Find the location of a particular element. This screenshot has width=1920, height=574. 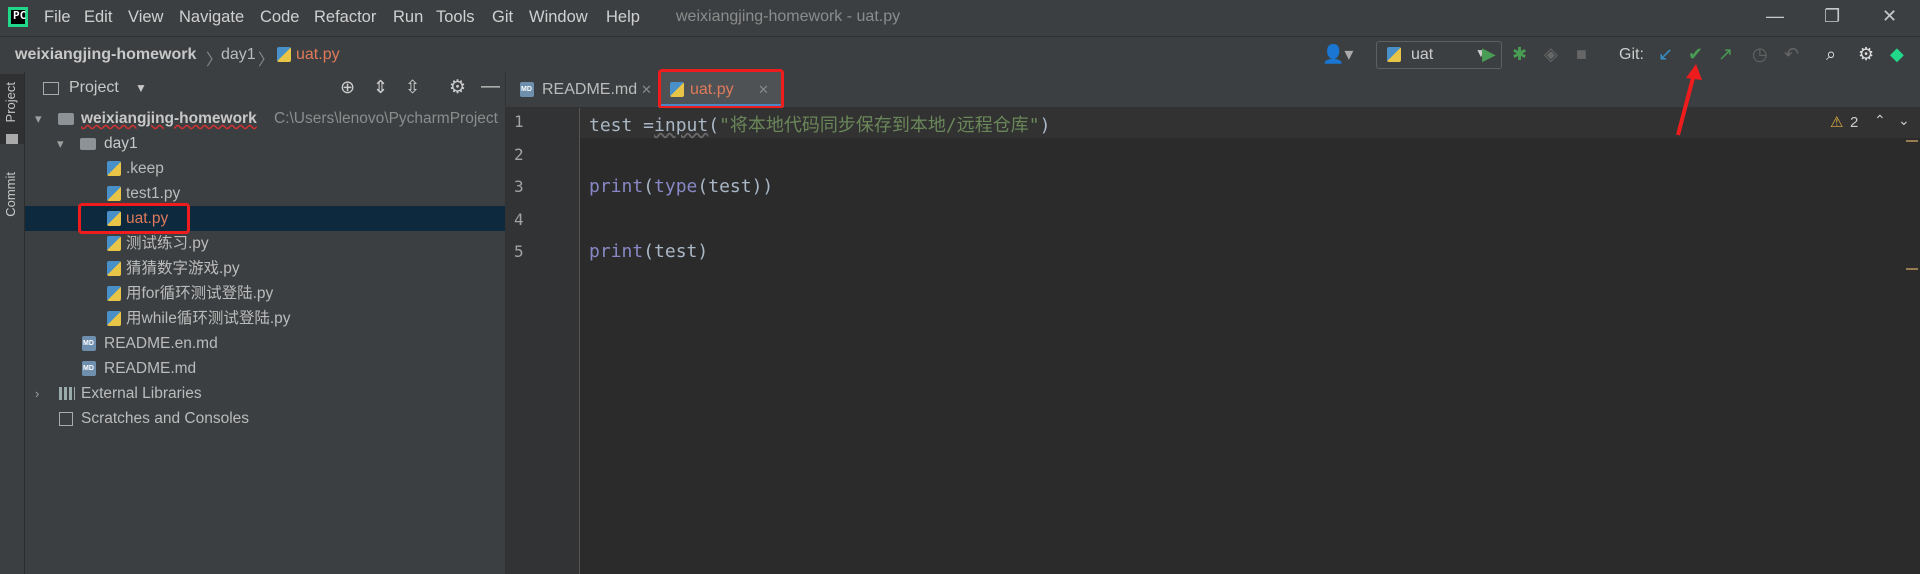

tree-label: External Libraries is located at coordinates (141, 393).